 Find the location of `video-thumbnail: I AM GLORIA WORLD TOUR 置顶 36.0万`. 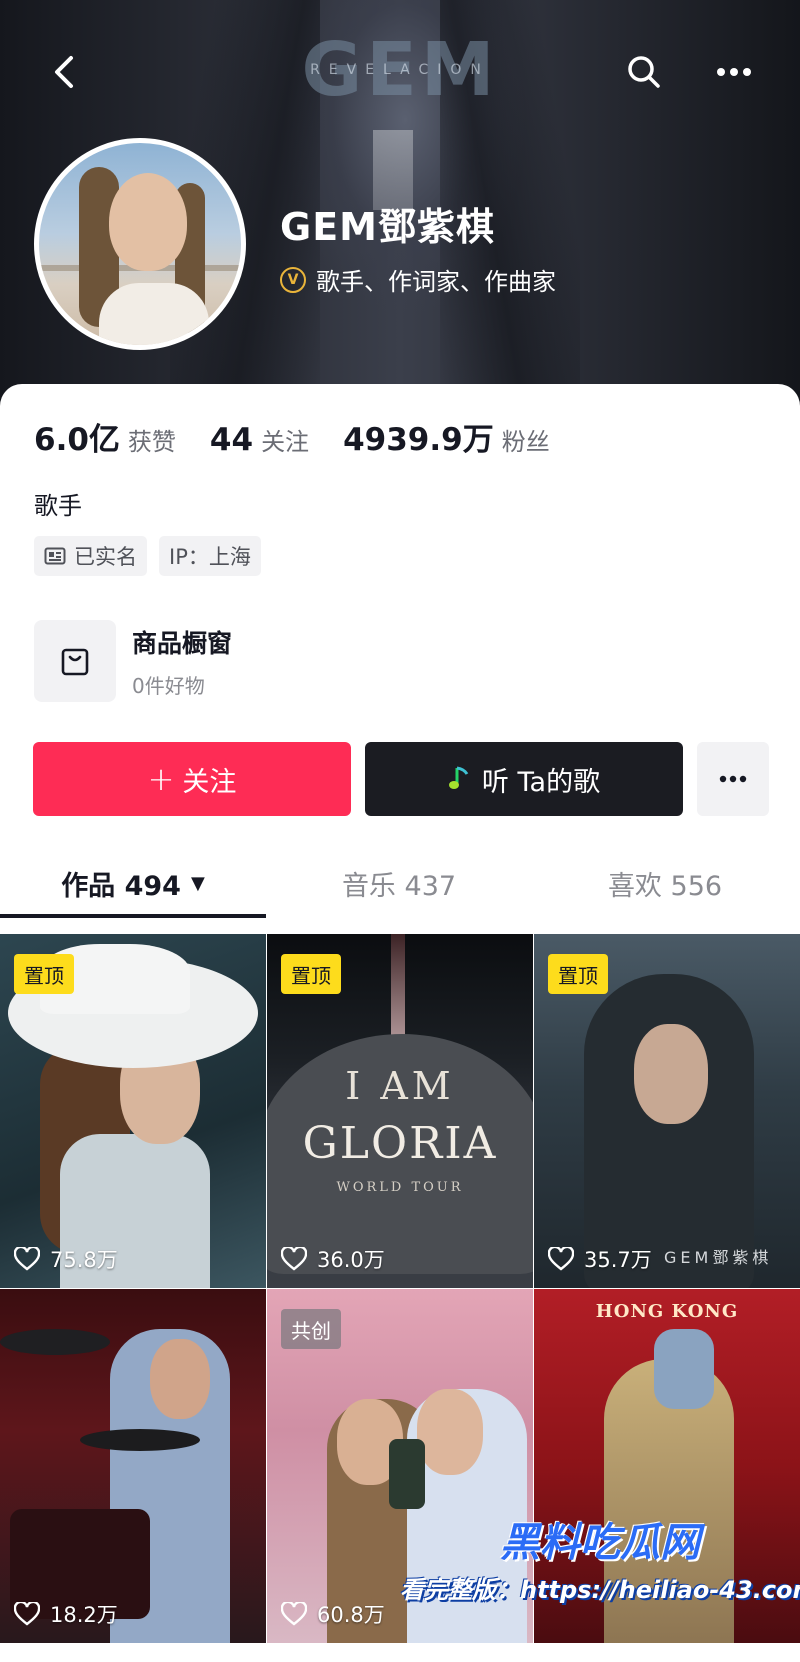

video-thumbnail: I AM GLORIA WORLD TOUR 置顶 36.0万 is located at coordinates (400, 1111).